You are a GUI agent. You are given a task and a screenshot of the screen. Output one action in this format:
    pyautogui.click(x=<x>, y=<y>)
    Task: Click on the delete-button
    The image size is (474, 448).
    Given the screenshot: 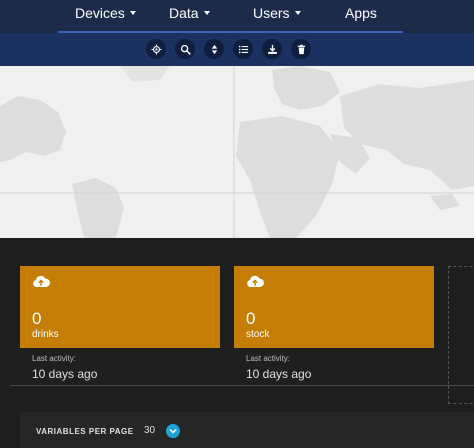 What is the action you would take?
    pyautogui.click(x=301, y=49)
    